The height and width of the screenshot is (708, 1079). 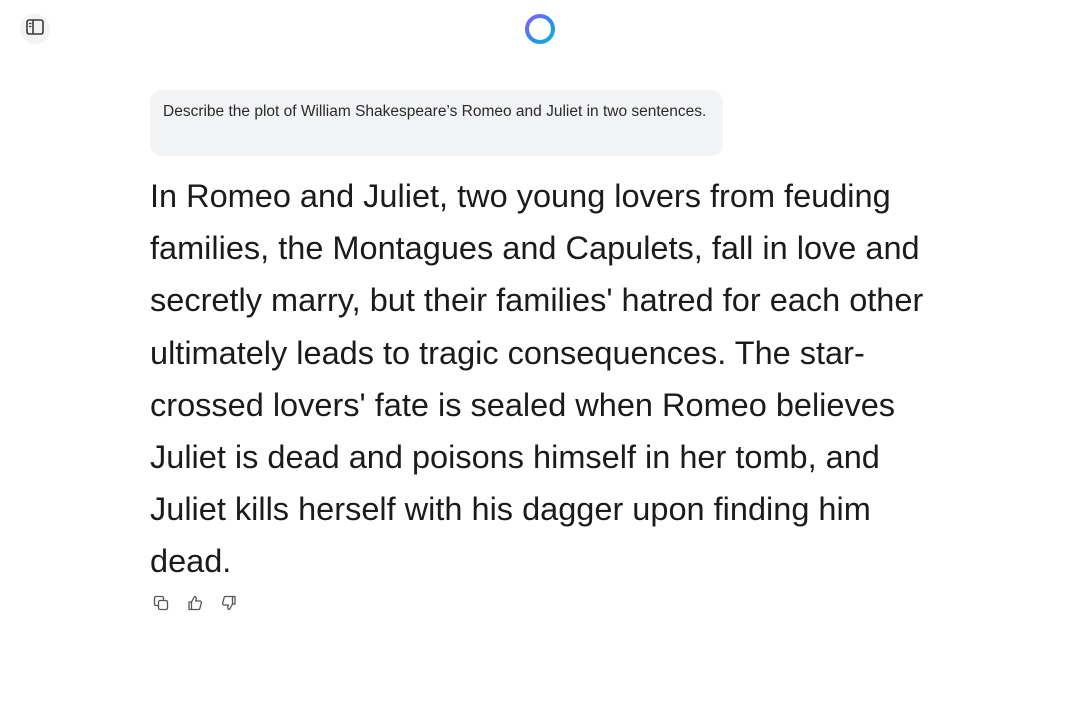 I want to click on sidebar-panel-icon, so click(x=35, y=29).